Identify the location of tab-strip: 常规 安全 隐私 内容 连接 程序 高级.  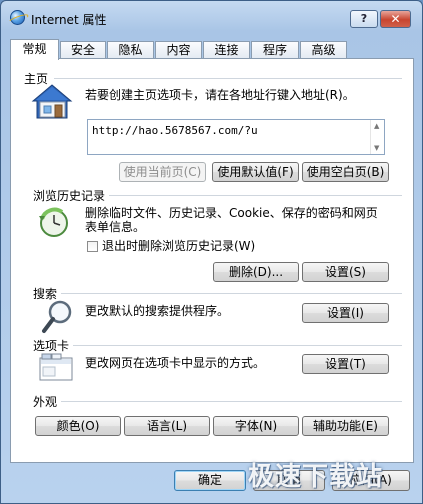
(212, 49).